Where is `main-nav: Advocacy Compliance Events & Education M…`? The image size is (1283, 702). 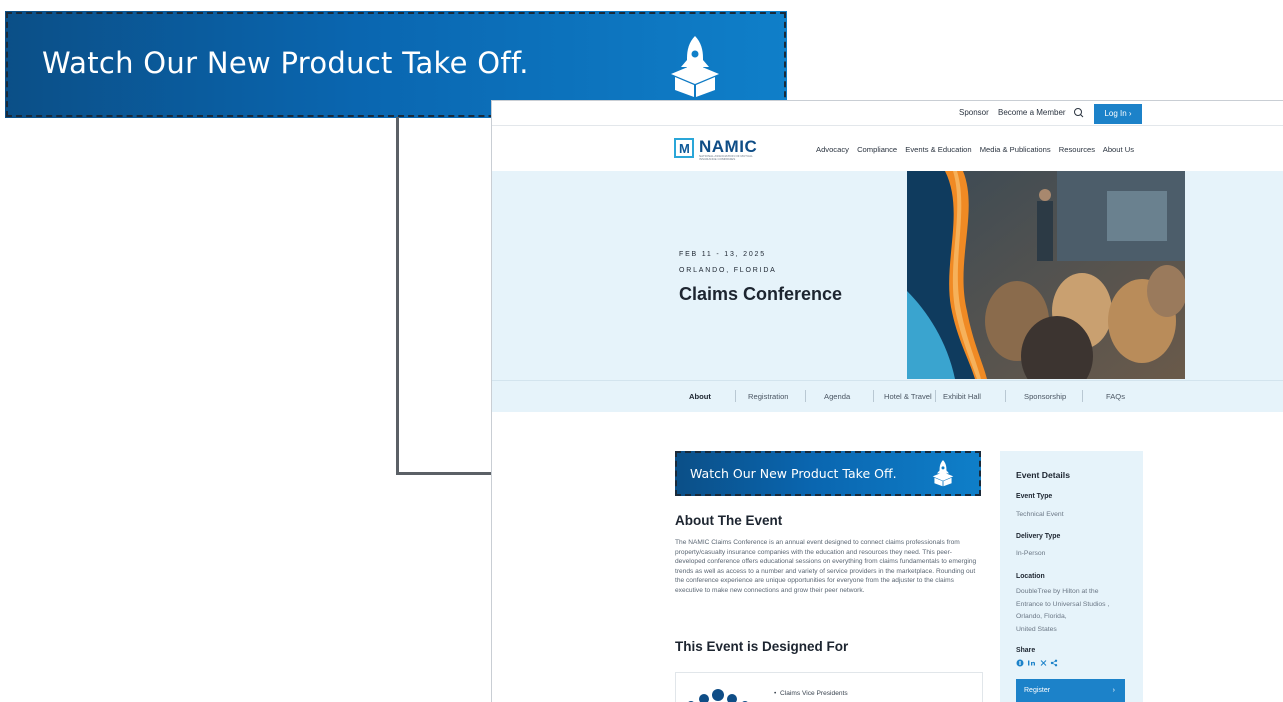
main-nav: Advocacy Compliance Events & Education M… is located at coordinates (978, 149).